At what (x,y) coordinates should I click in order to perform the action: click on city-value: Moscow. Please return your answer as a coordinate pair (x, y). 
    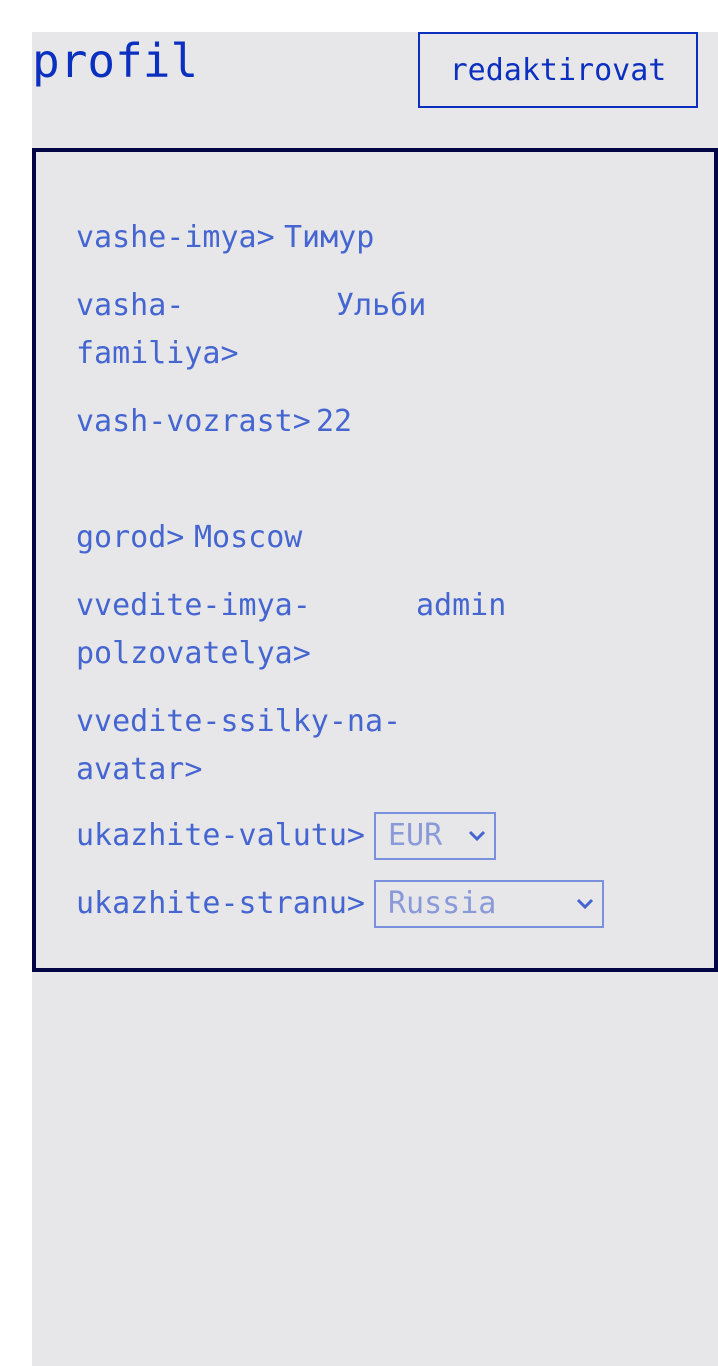
    Looking at the image, I should click on (248, 538).